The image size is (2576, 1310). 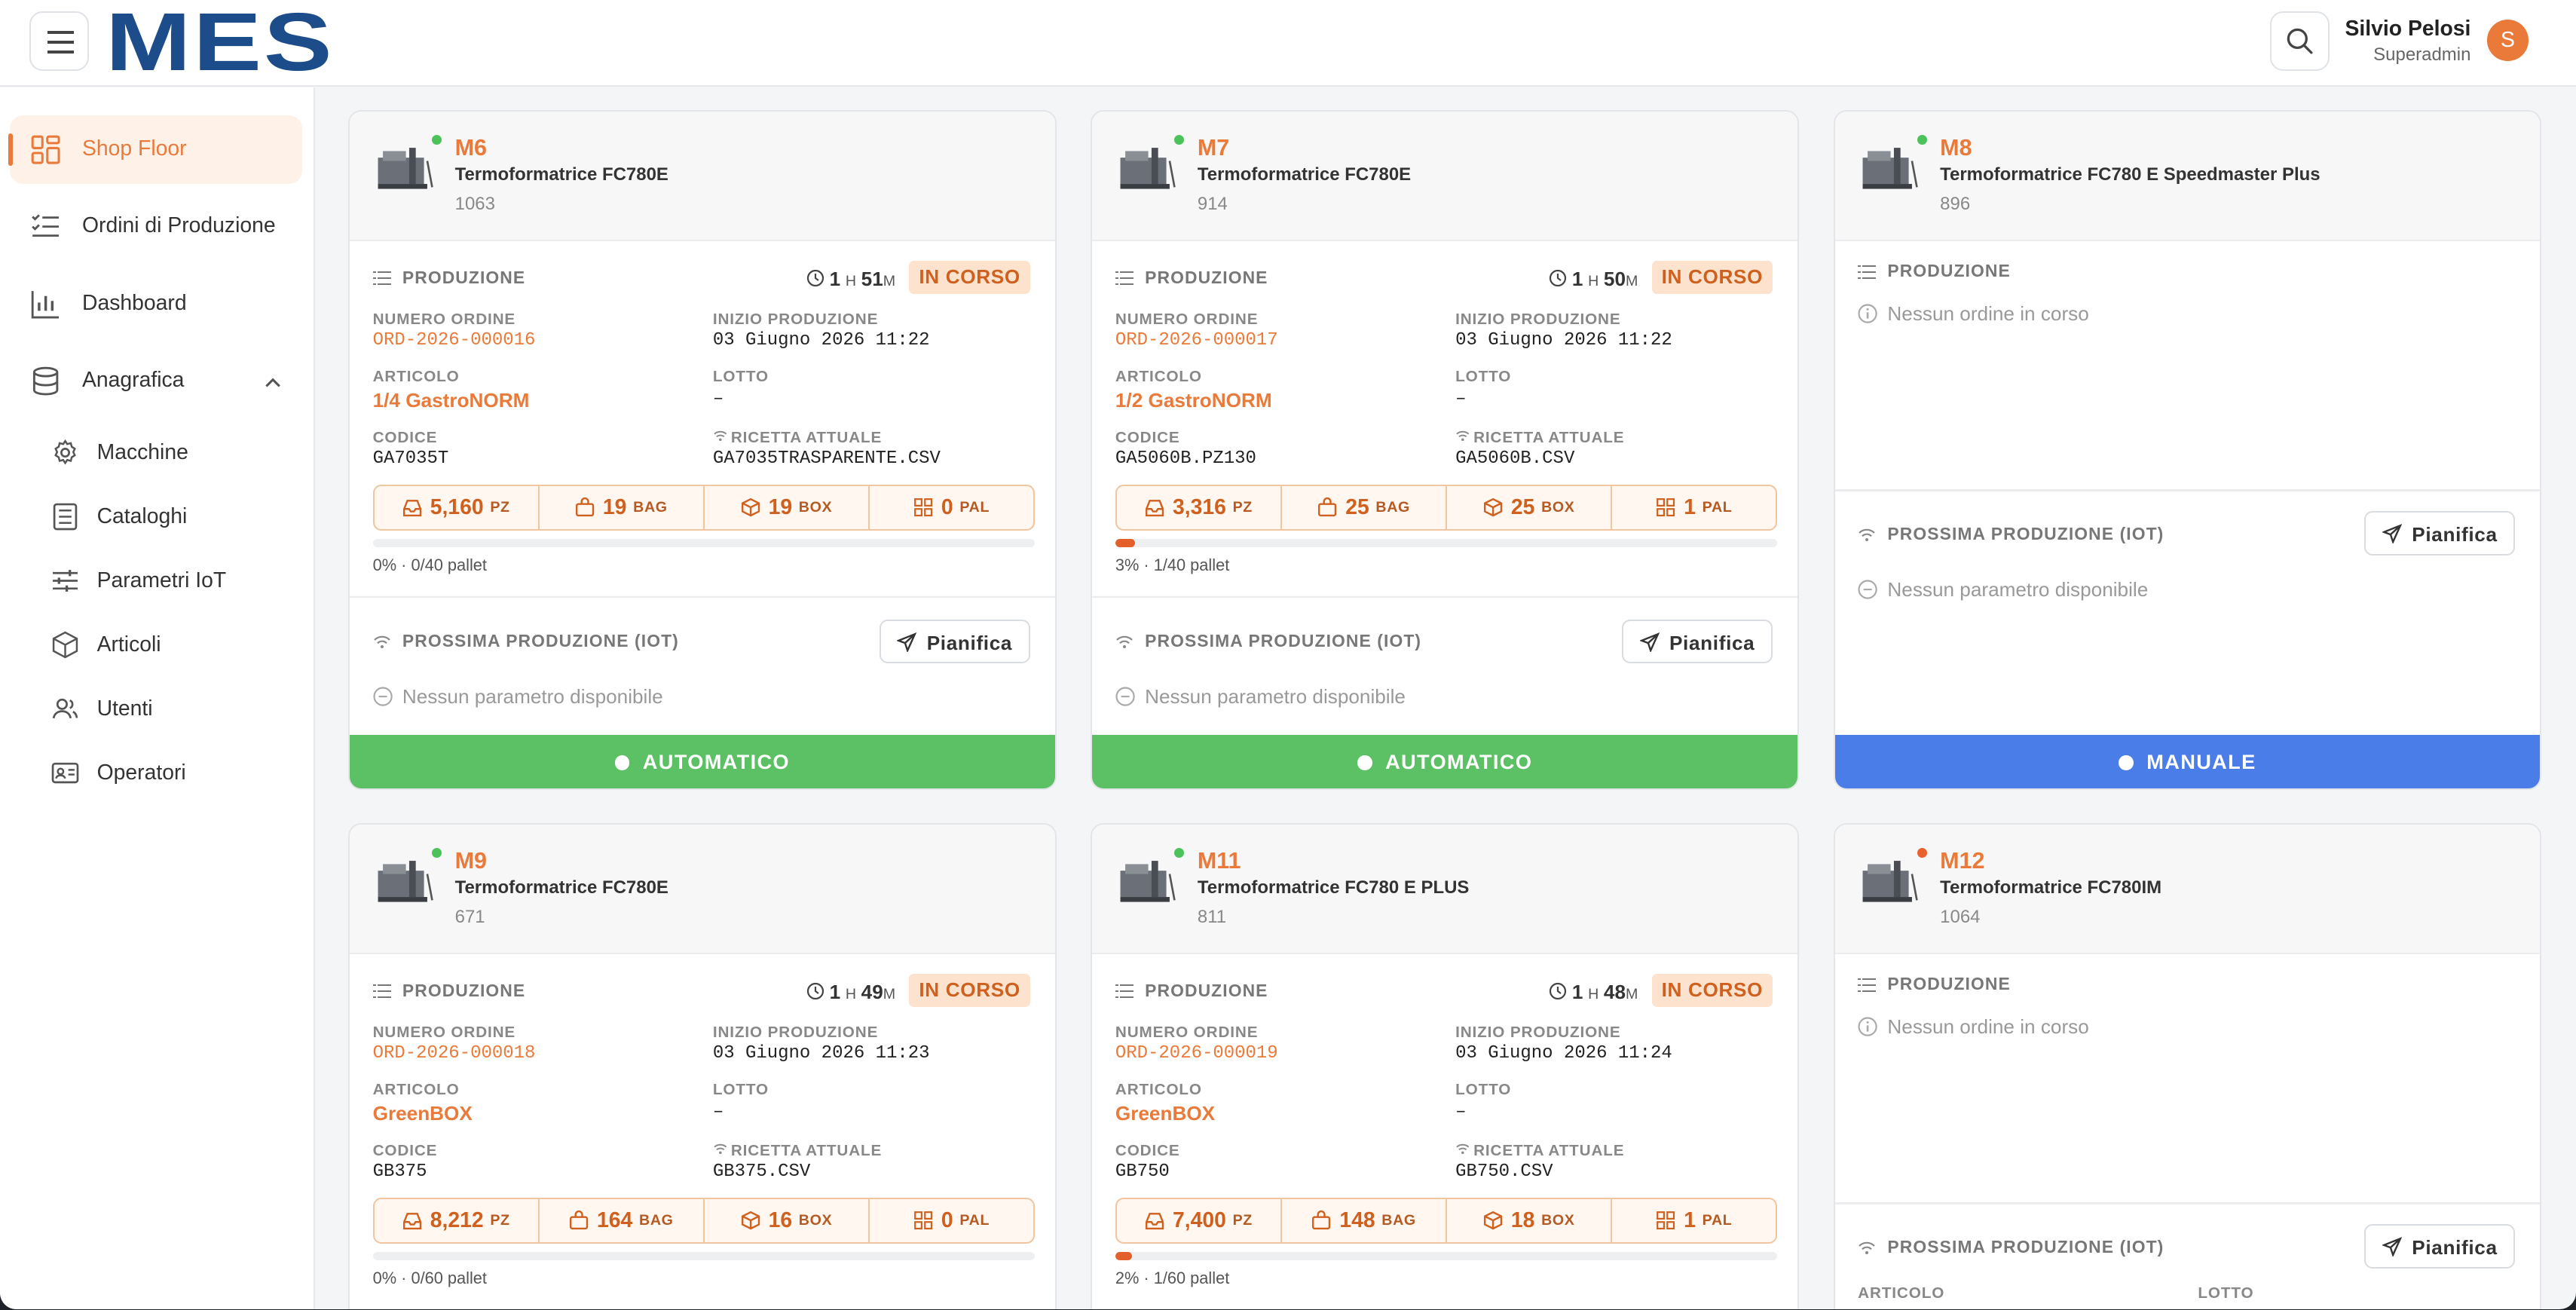 What do you see at coordinates (702, 177) in the screenshot?
I see `machine-card-header: M6 Termoformatrice FC780E 1063` at bounding box center [702, 177].